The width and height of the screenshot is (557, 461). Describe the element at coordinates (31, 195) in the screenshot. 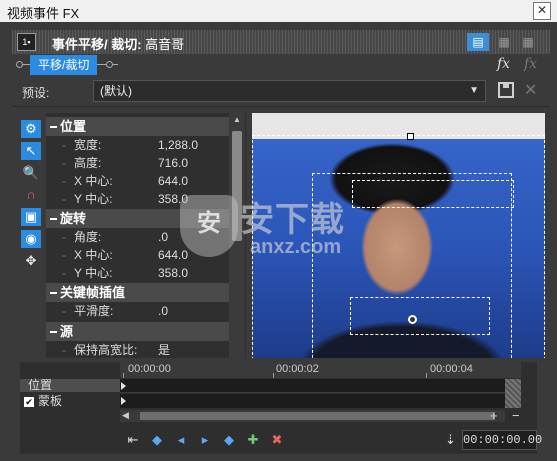

I see `magnet-snap-icon: ∩` at that location.